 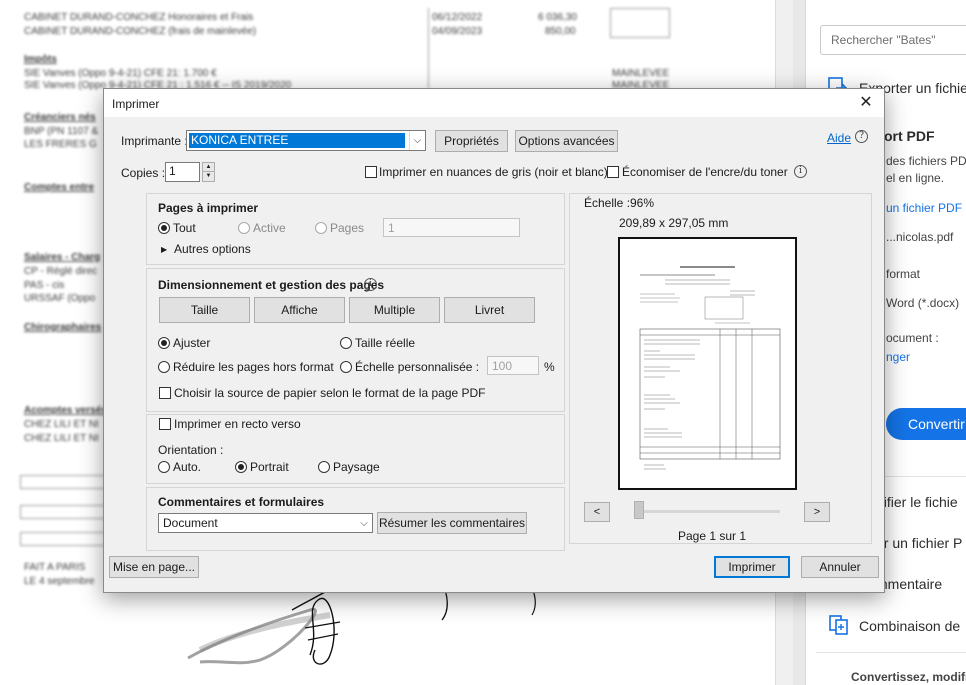 What do you see at coordinates (143, 173) in the screenshot?
I see `copies-label: Copies :` at bounding box center [143, 173].